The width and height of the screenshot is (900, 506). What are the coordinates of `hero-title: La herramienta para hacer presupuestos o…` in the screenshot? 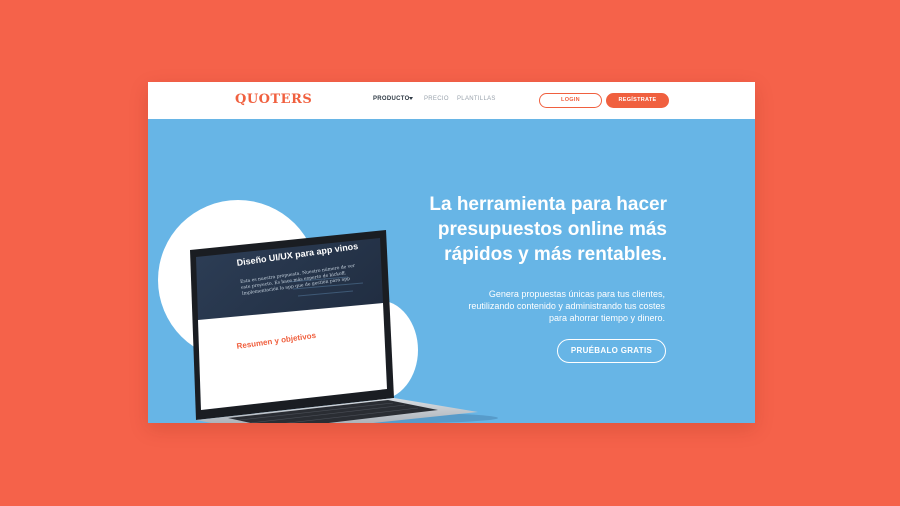 It's located at (517, 229).